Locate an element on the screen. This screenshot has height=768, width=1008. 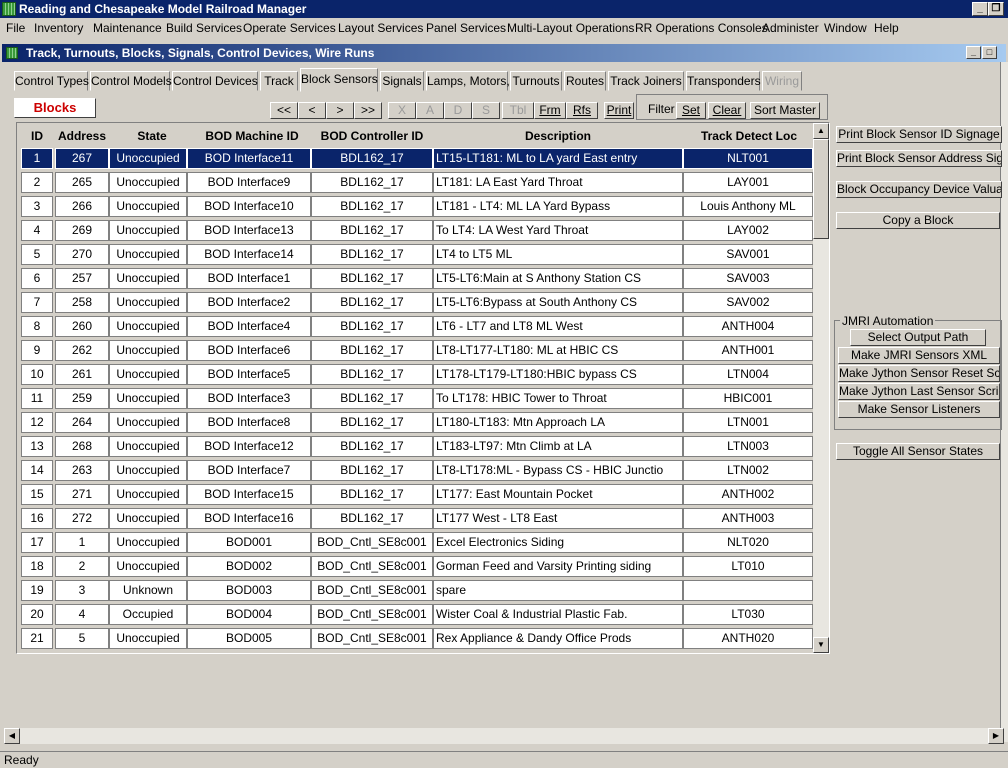
column-header-address: Address is located at coordinates (82, 136).